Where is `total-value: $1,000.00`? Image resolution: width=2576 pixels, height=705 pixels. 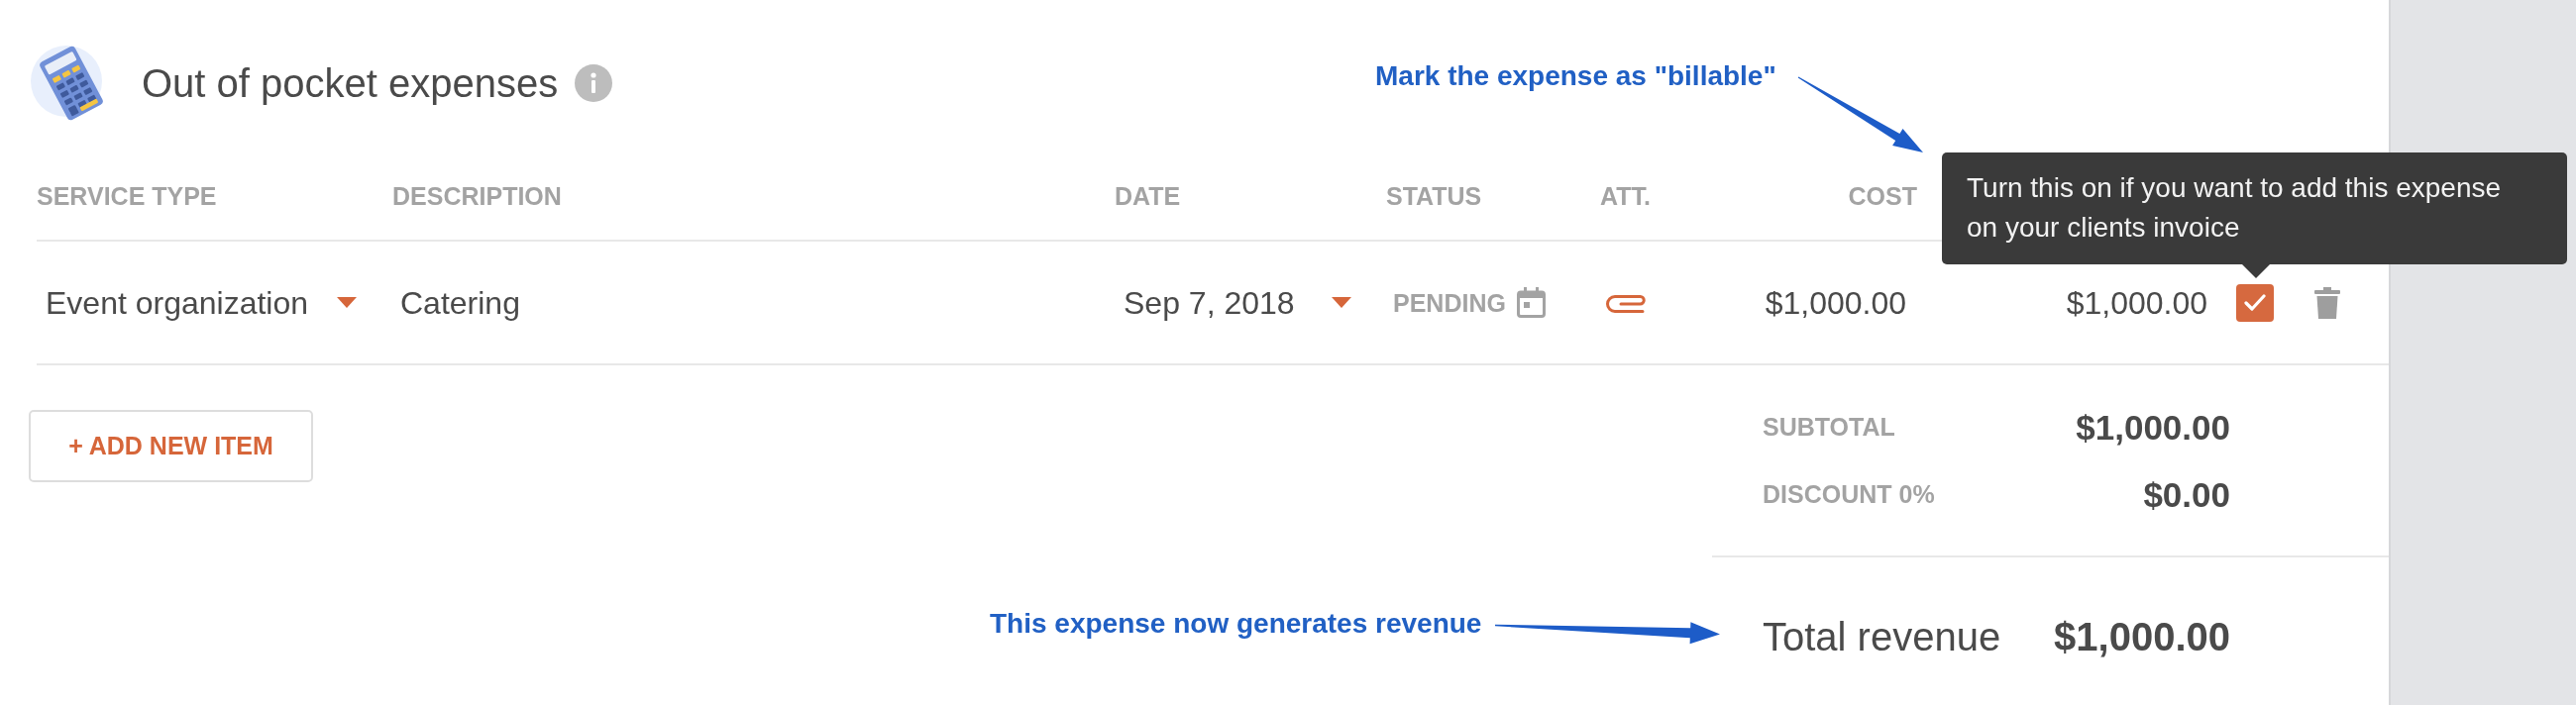
total-value: $1,000.00 is located at coordinates (2142, 637).